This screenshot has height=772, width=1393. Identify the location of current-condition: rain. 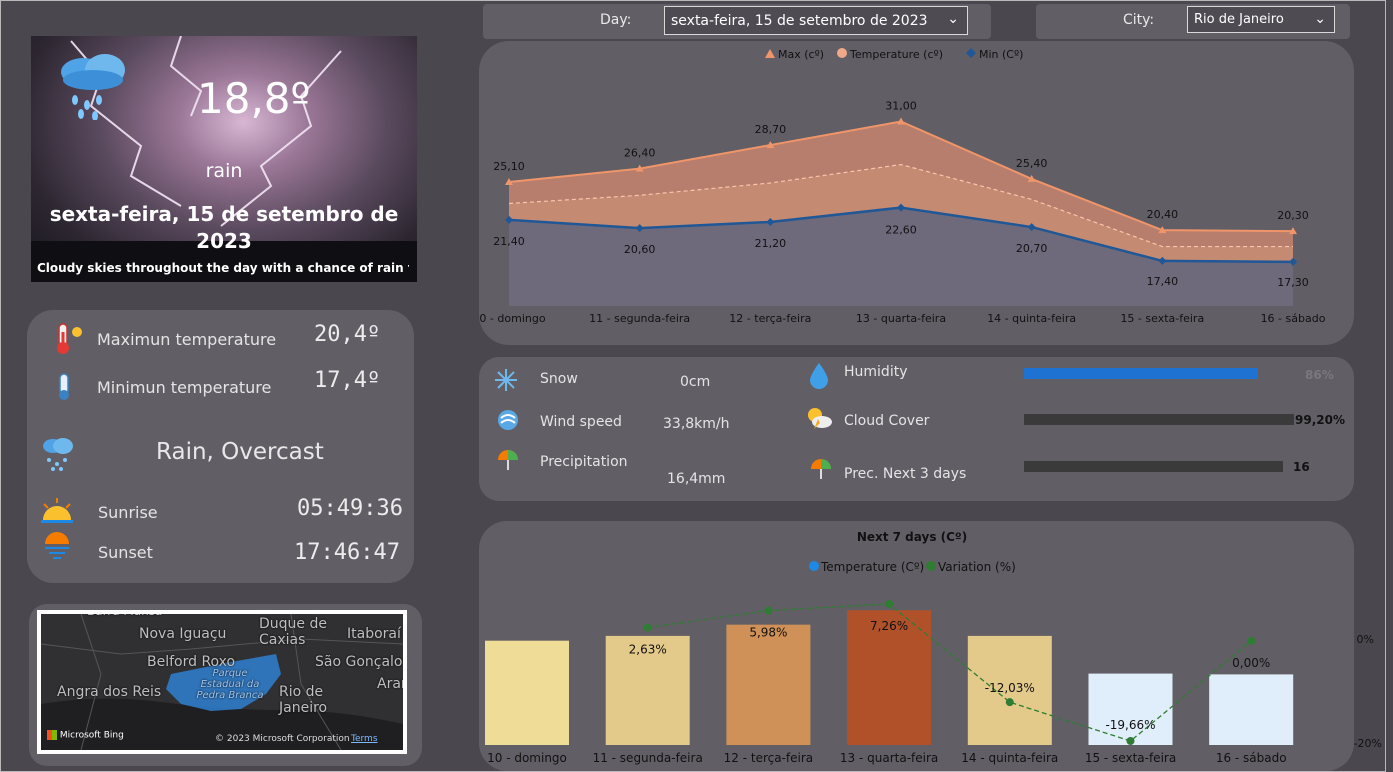
(224, 171).